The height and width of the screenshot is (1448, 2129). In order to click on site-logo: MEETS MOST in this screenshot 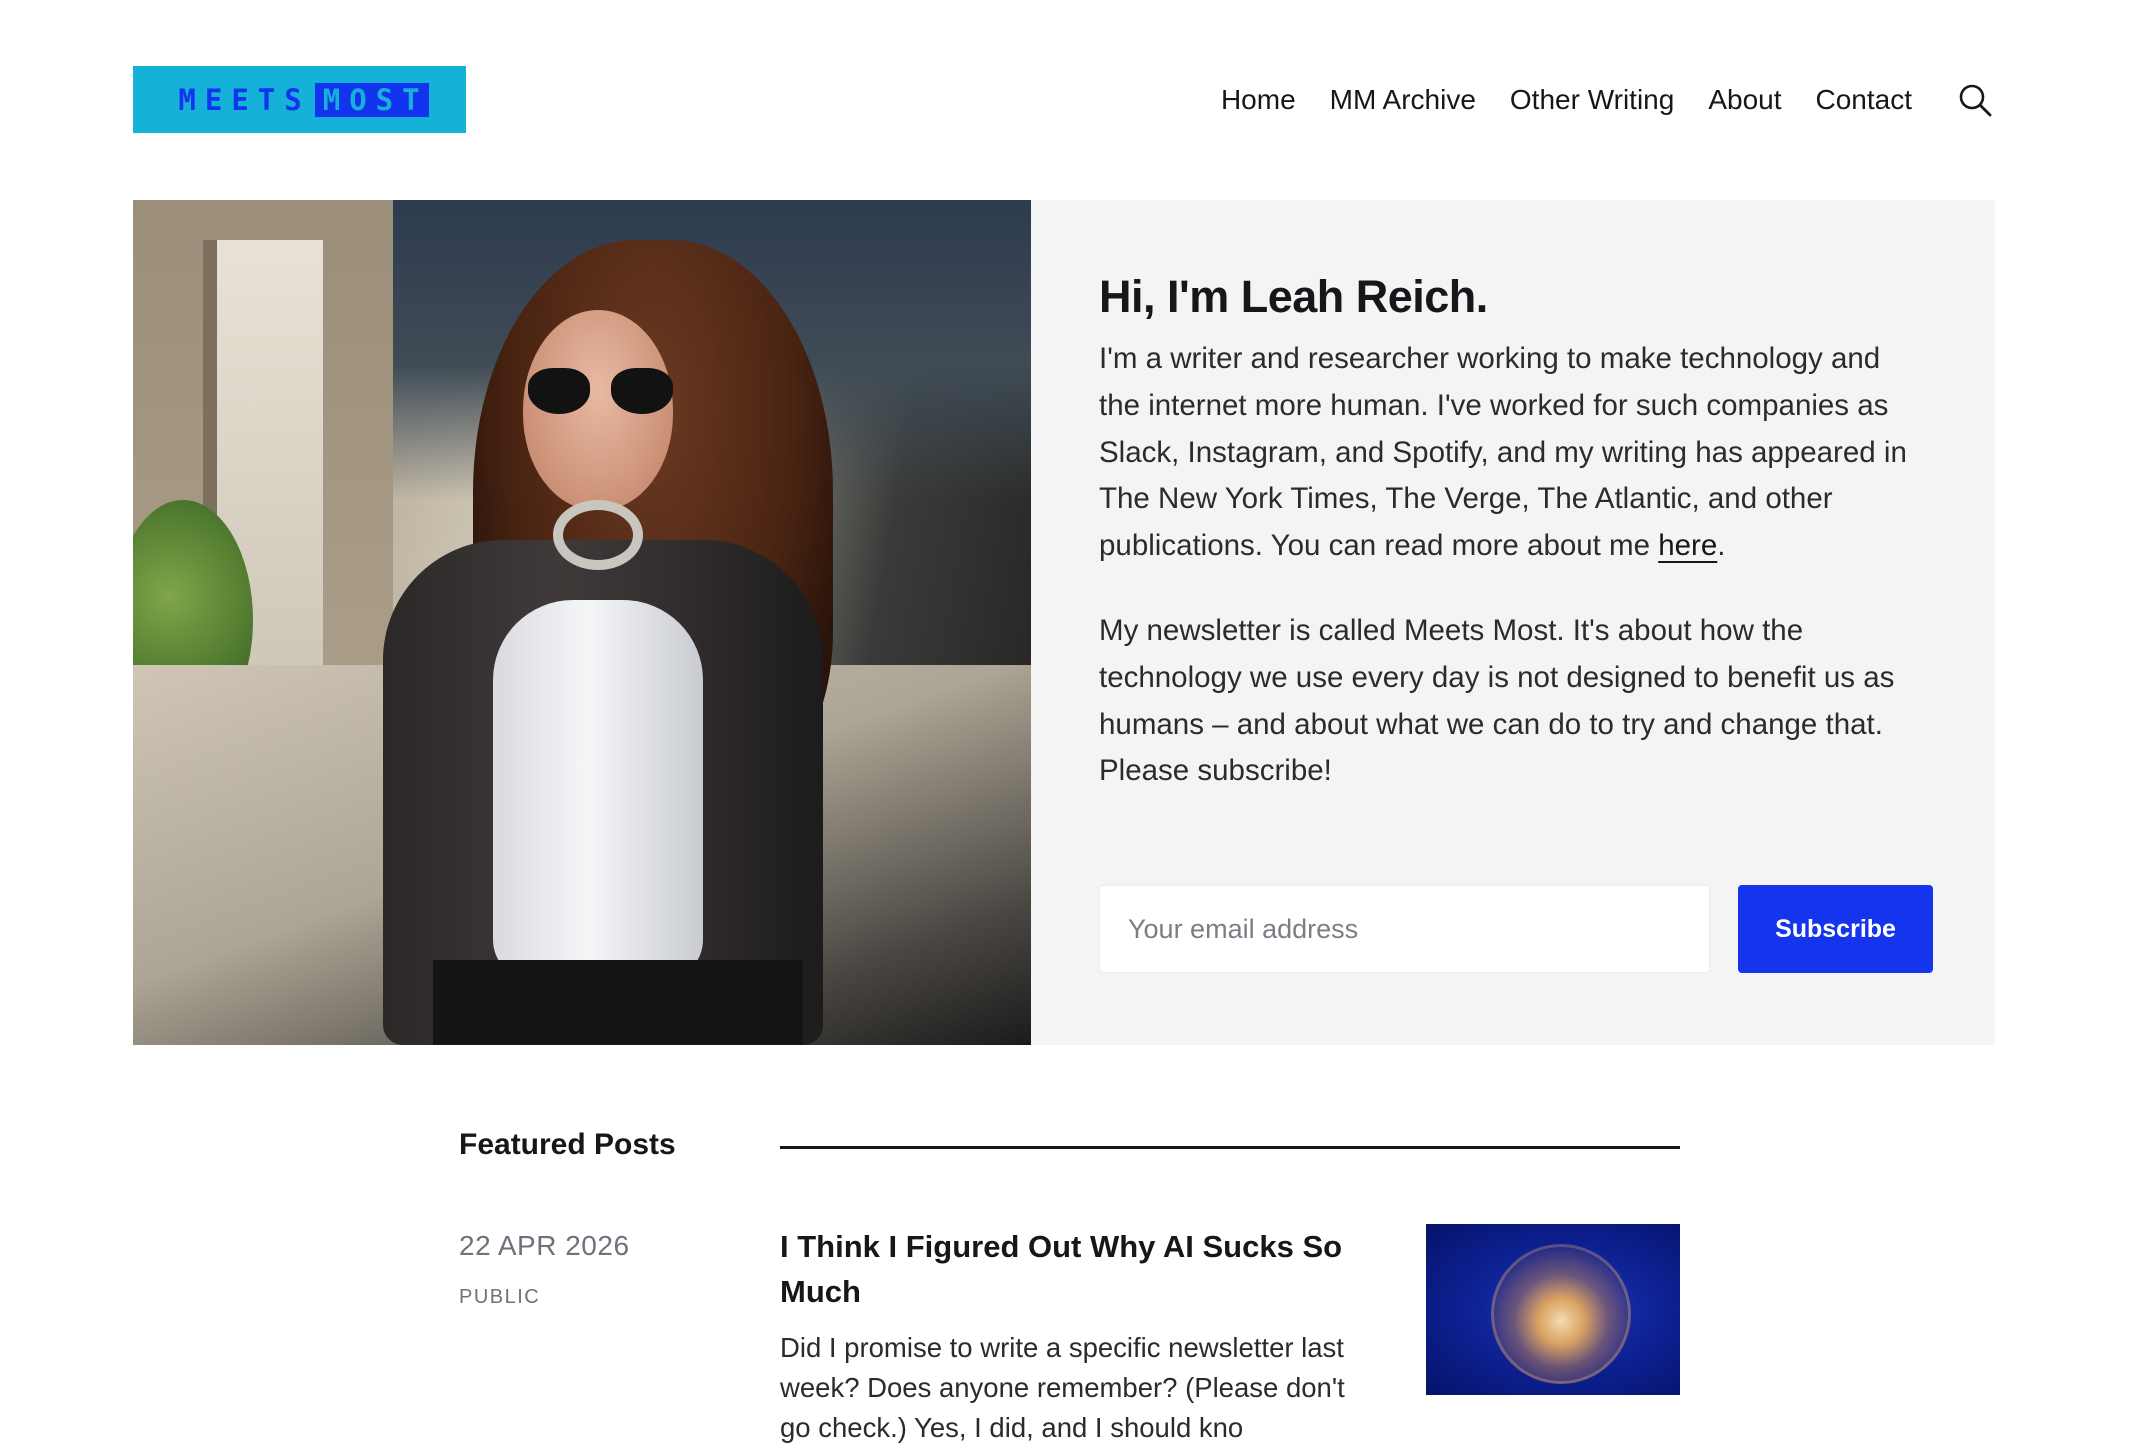, I will do `click(299, 99)`.